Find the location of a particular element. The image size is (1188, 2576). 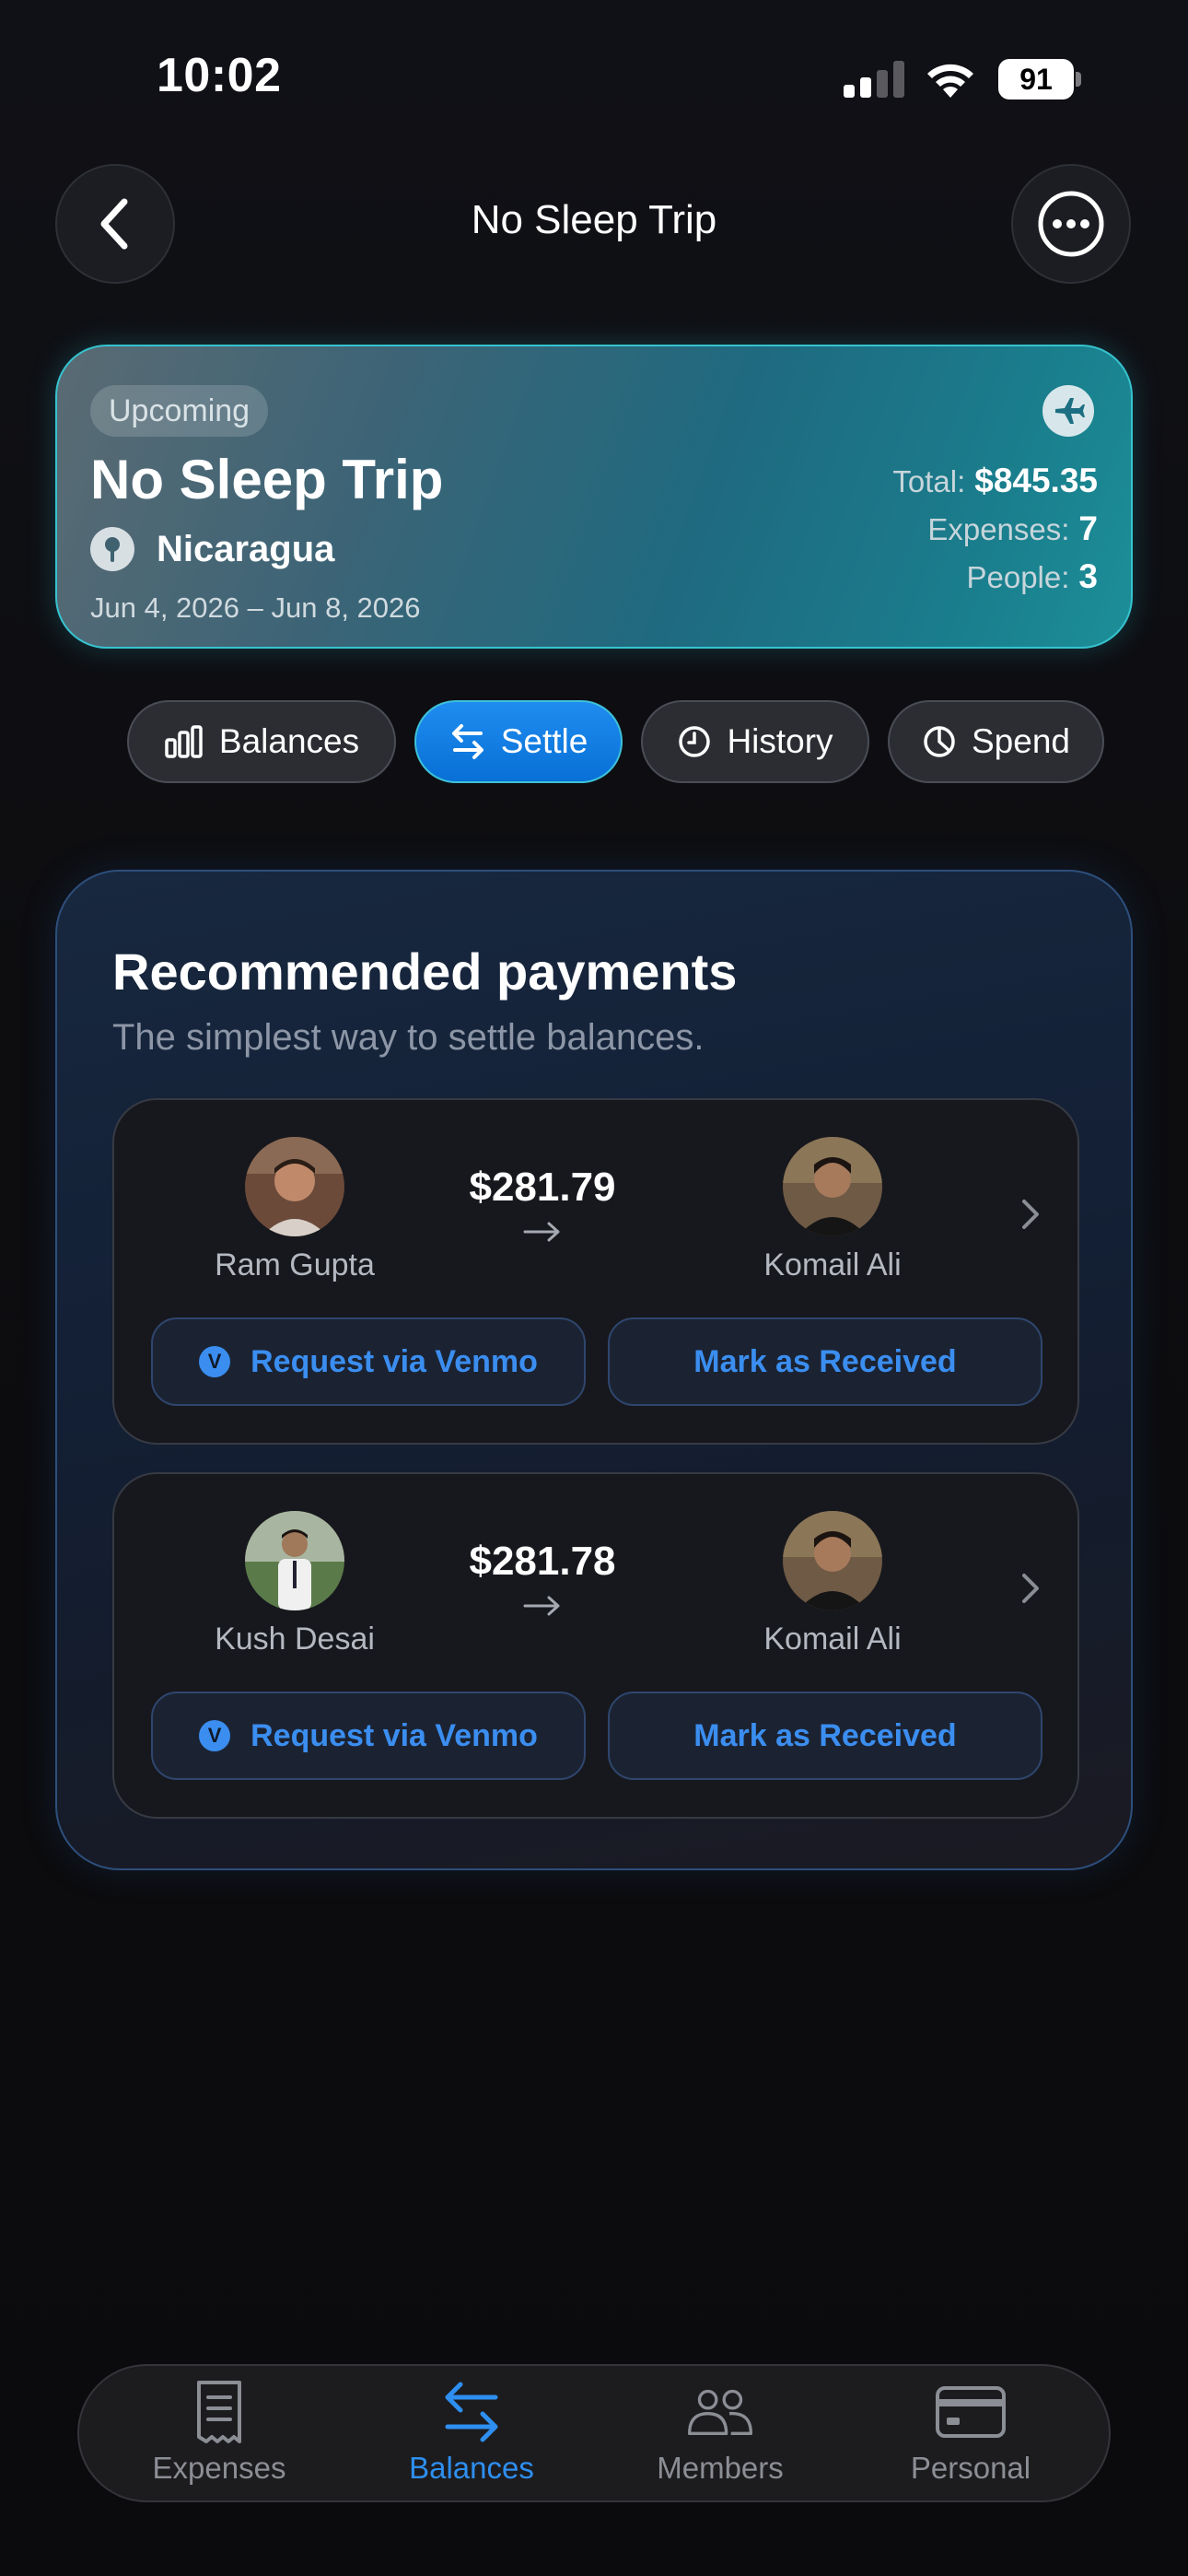

more-options-button is located at coordinates (1071, 224).